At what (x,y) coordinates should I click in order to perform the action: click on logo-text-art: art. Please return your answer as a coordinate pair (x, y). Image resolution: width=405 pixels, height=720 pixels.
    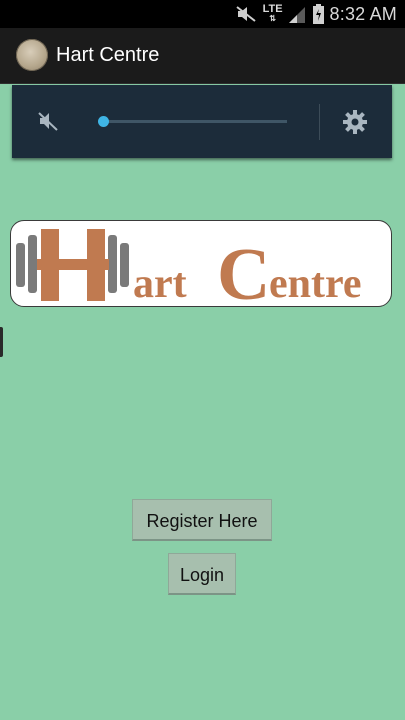
    Looking at the image, I should click on (160, 283).